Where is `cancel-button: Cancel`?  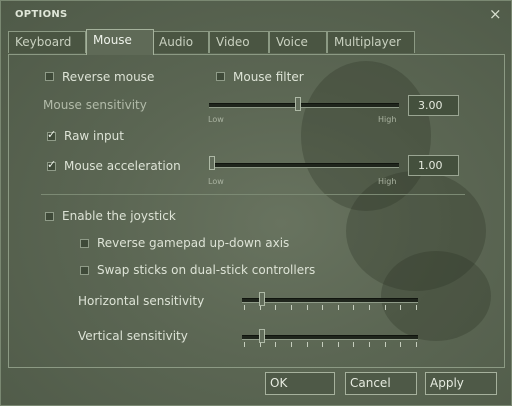
cancel-button: Cancel is located at coordinates (381, 383).